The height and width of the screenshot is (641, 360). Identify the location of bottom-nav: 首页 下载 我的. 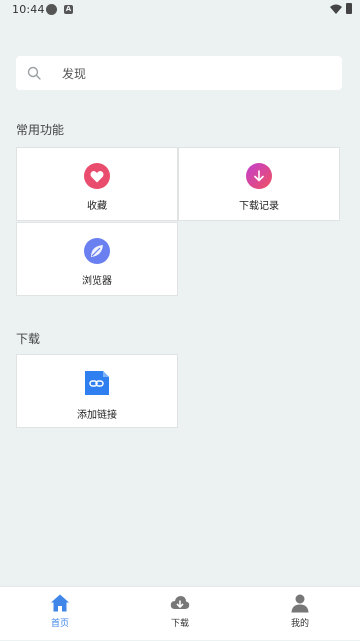
(180, 613).